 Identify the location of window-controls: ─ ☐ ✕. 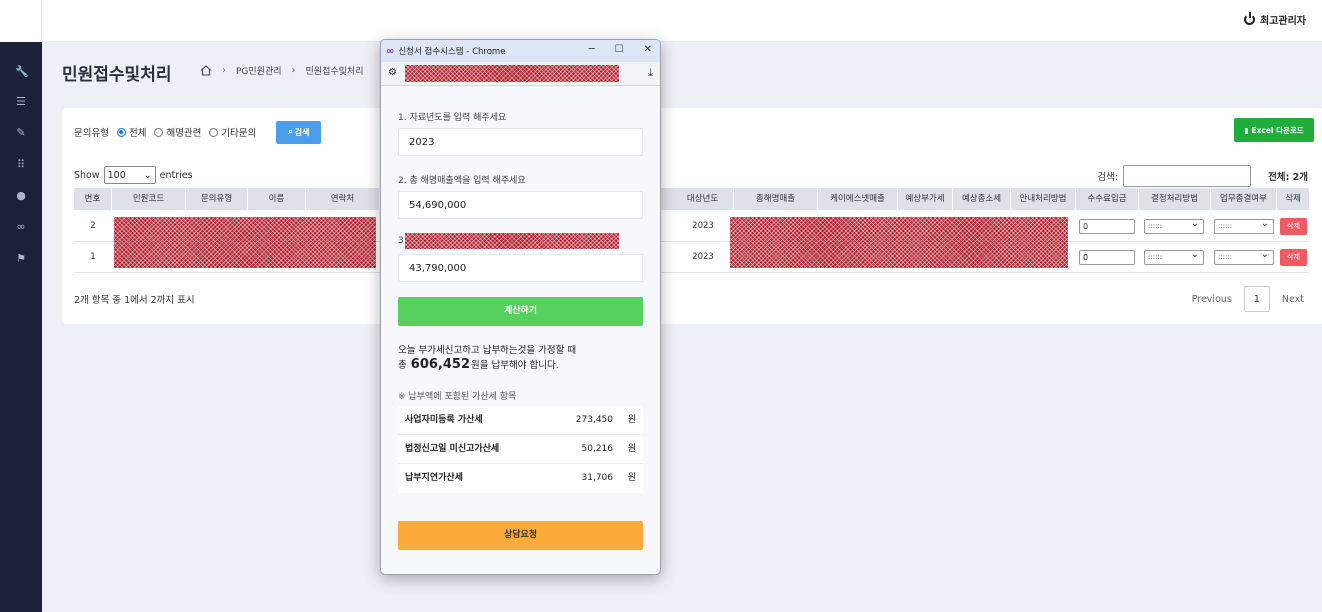
(620, 49).